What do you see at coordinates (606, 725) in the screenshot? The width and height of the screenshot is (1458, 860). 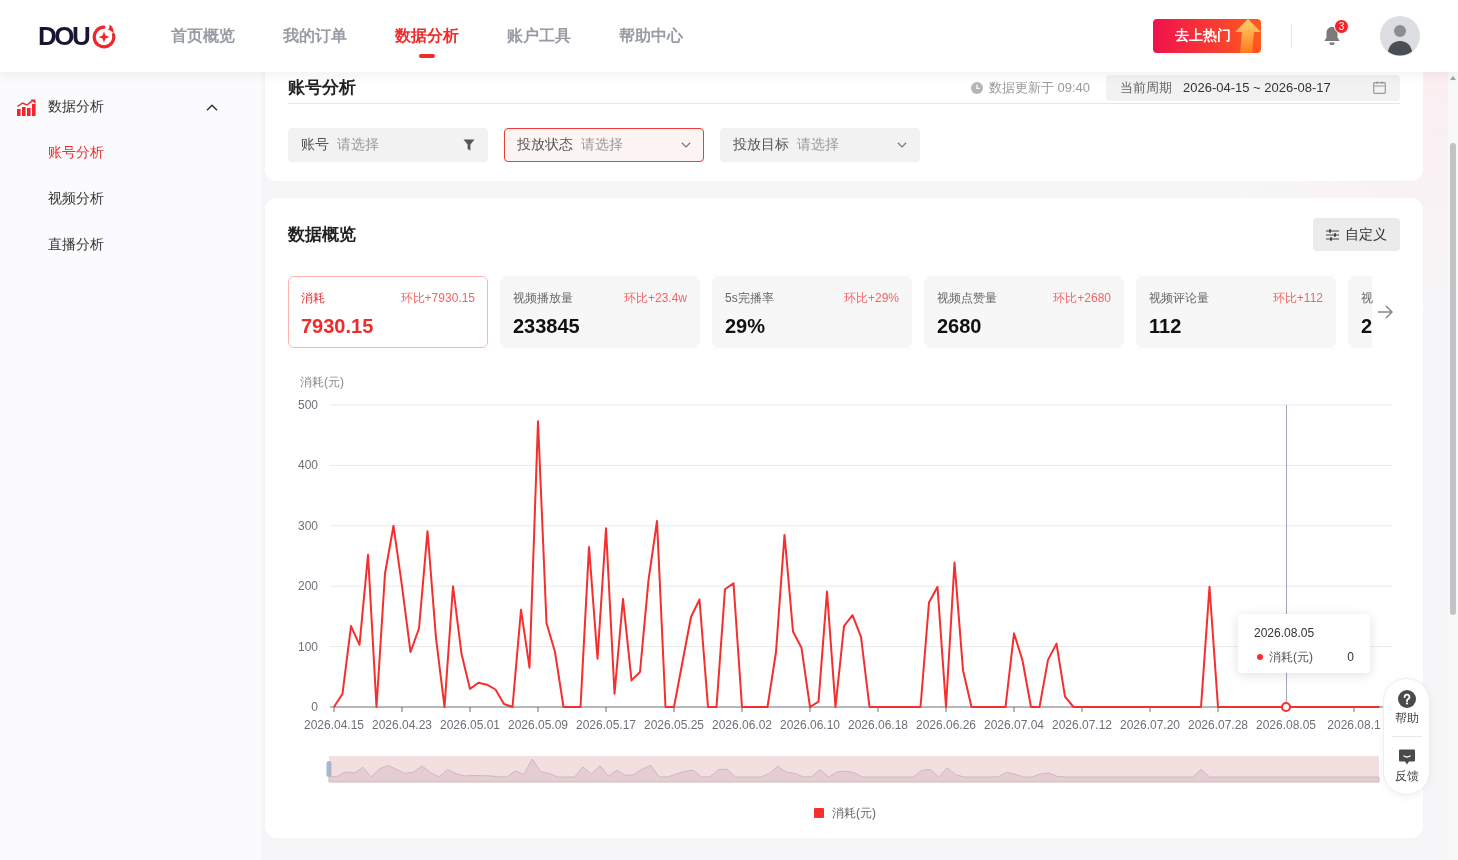 I see `axis-label: 2026.05.17` at bounding box center [606, 725].